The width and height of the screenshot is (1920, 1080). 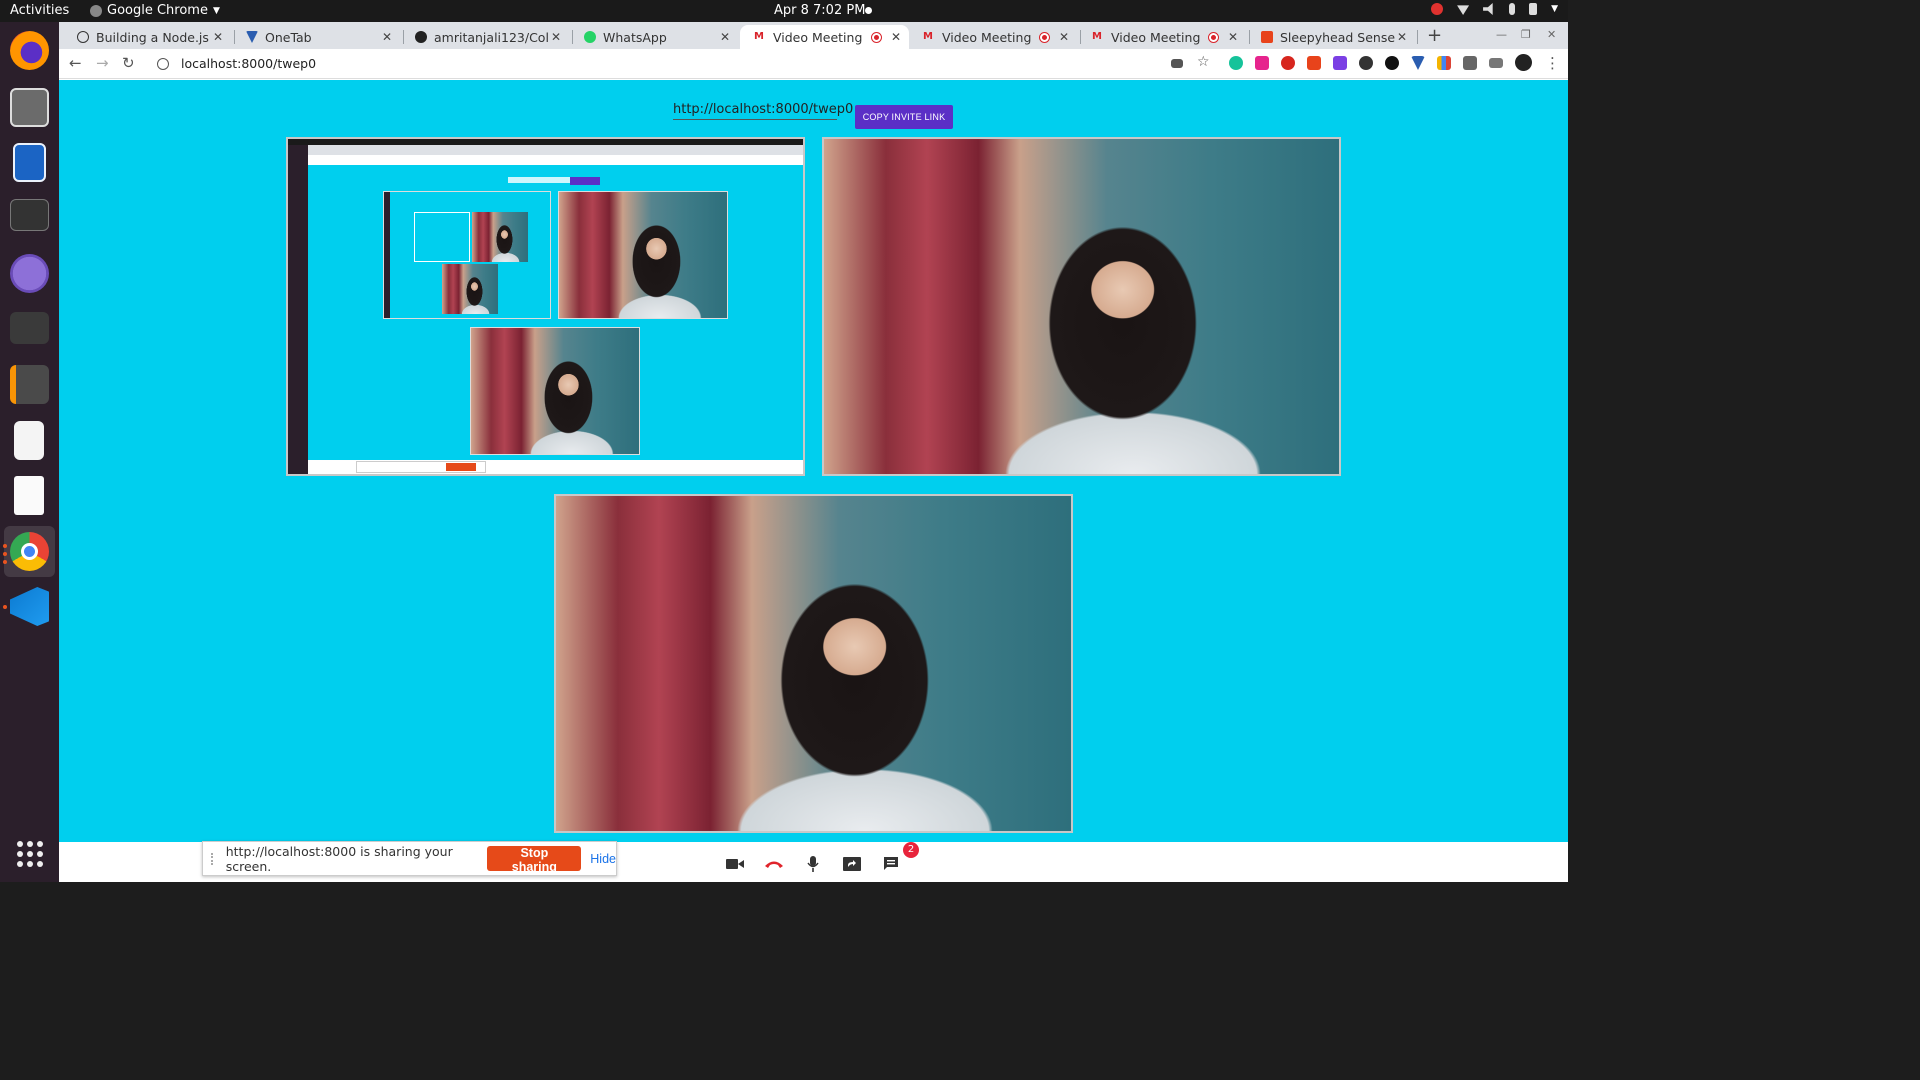 I want to click on tab-title: Building a Node.js W, so click(x=153, y=37).